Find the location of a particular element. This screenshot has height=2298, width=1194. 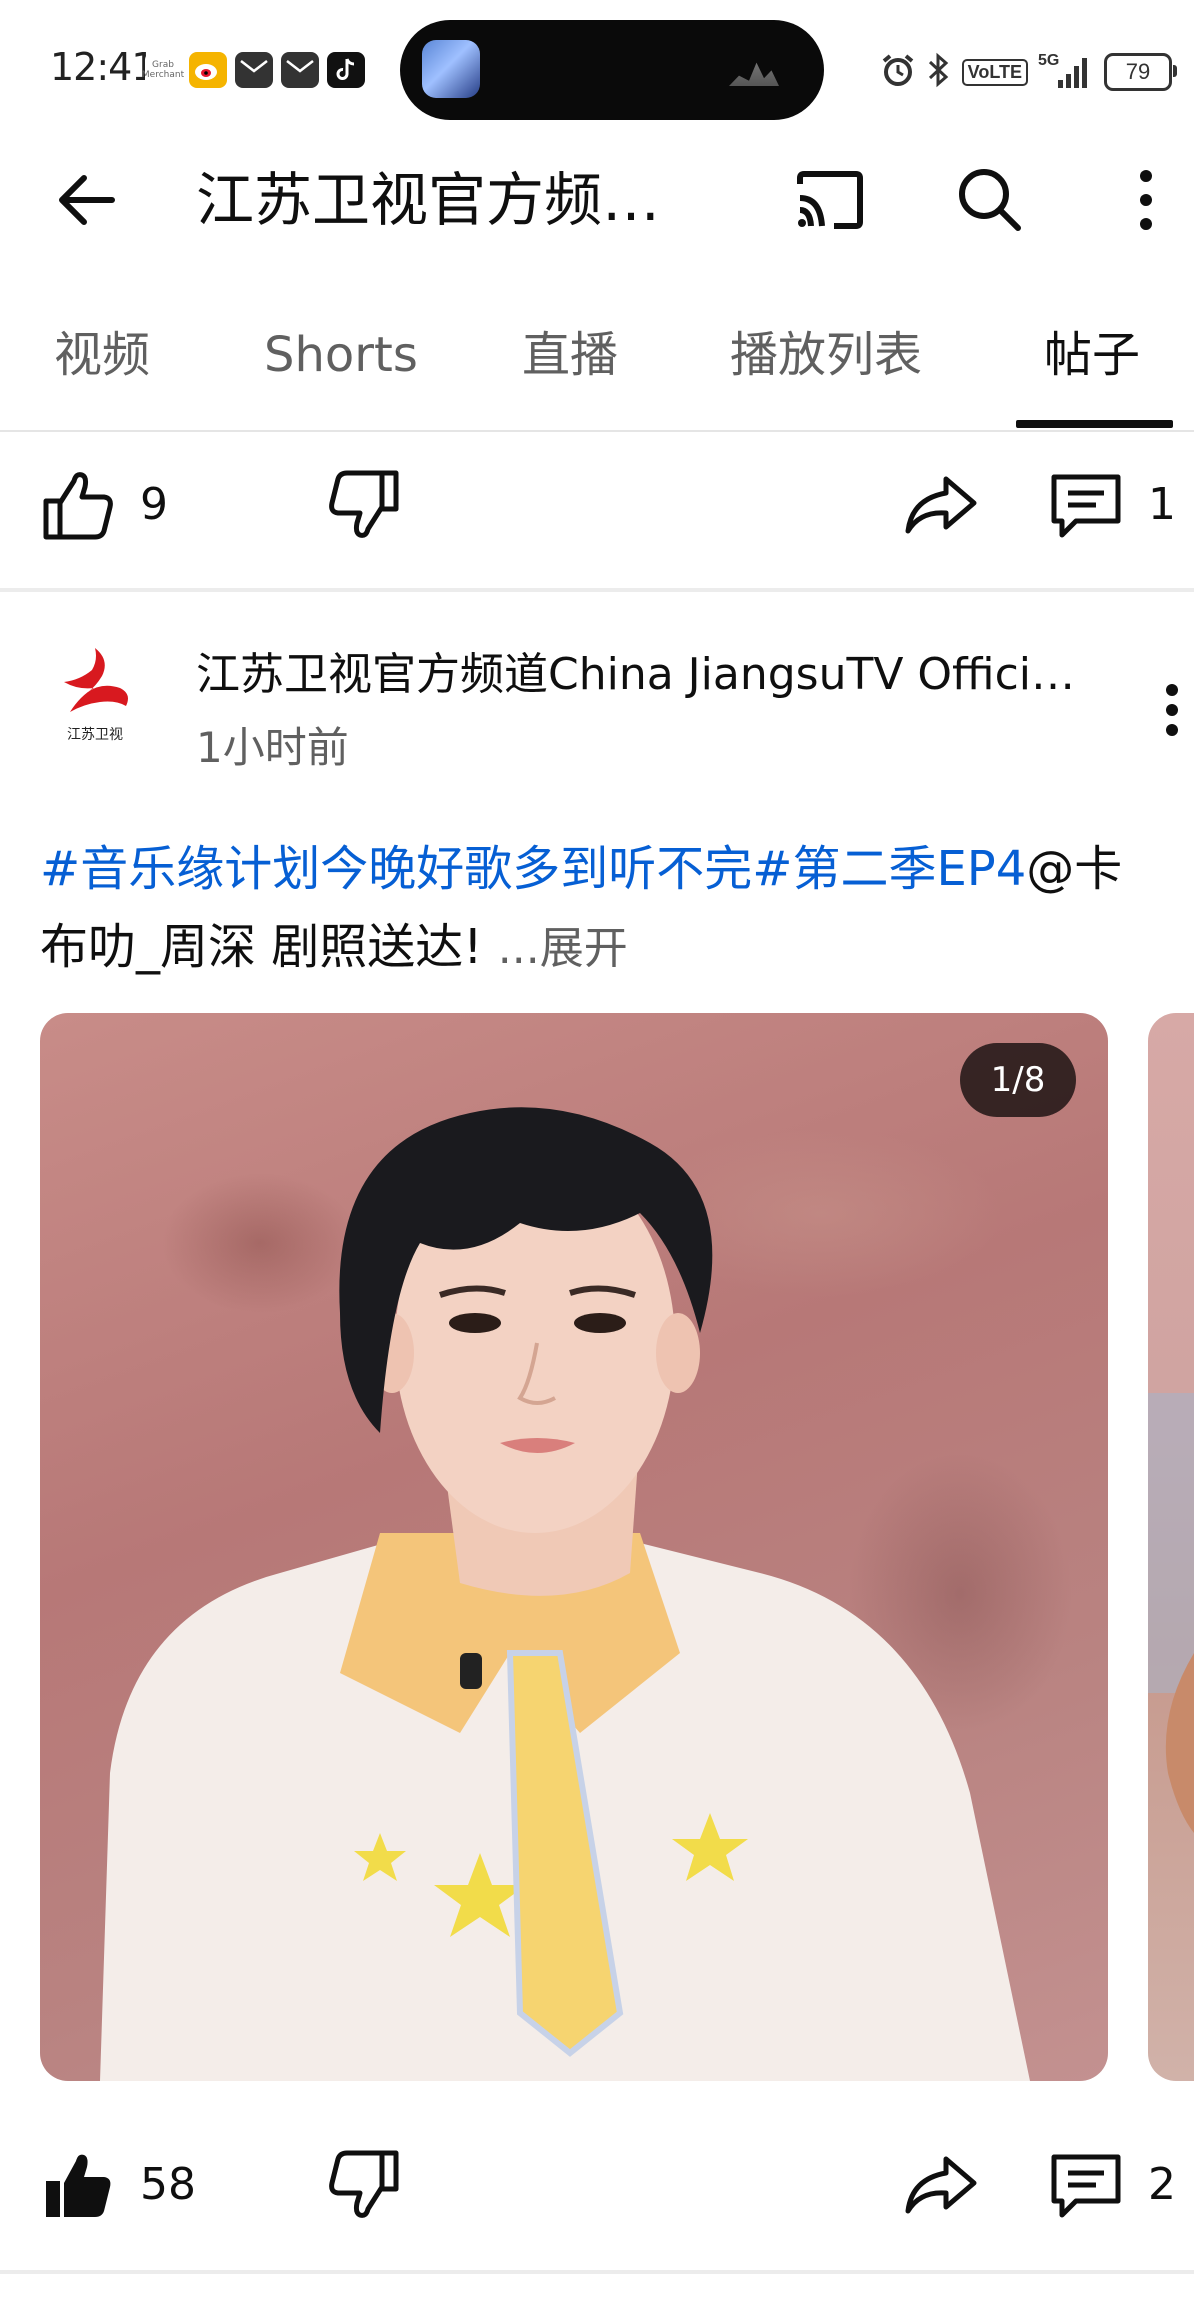

more-options-button is located at coordinates (1148, 200).